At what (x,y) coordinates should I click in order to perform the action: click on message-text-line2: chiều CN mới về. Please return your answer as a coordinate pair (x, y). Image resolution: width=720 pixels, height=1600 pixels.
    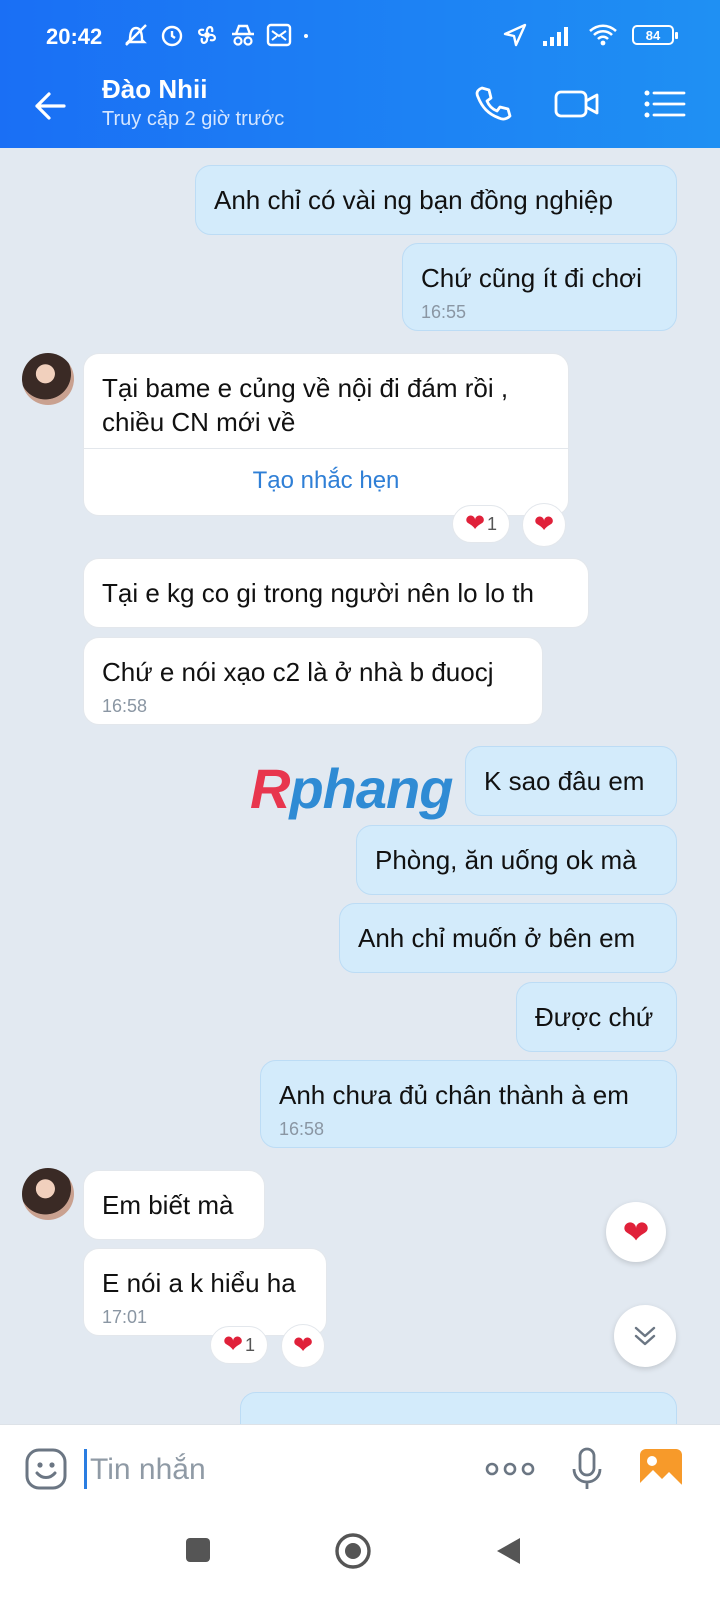
    Looking at the image, I should click on (199, 422).